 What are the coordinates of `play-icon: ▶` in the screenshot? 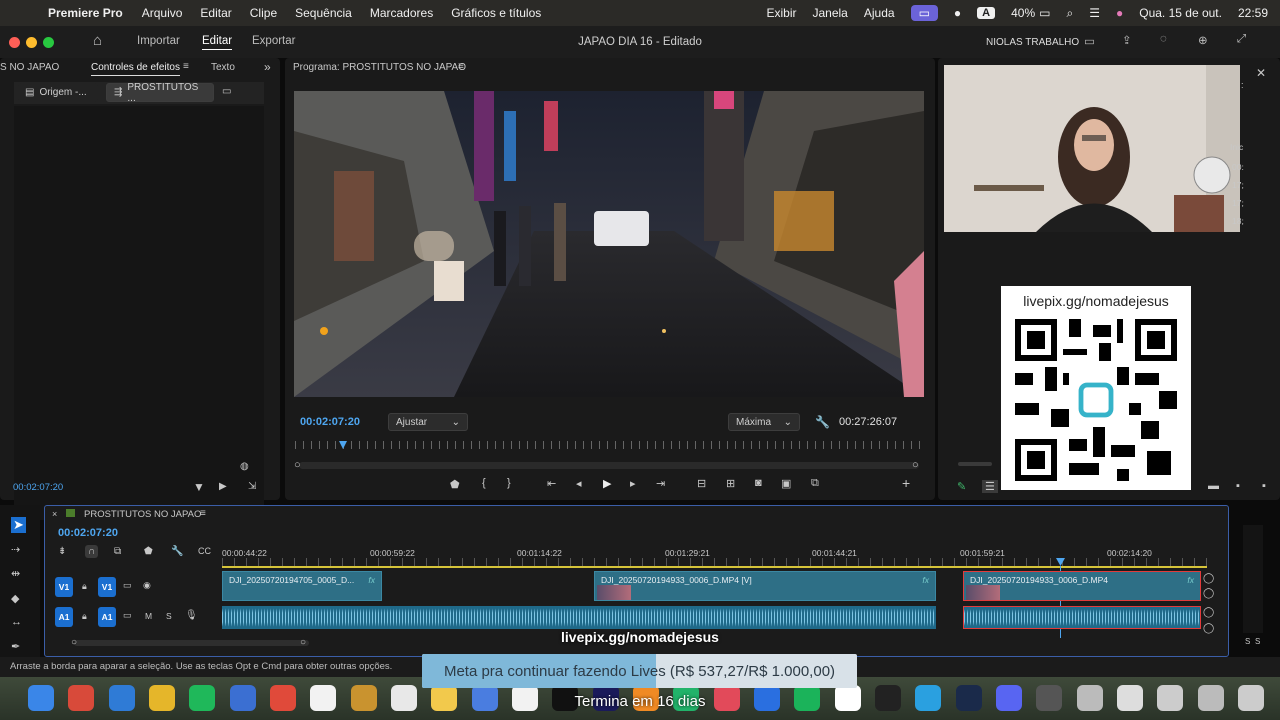 It's located at (607, 483).